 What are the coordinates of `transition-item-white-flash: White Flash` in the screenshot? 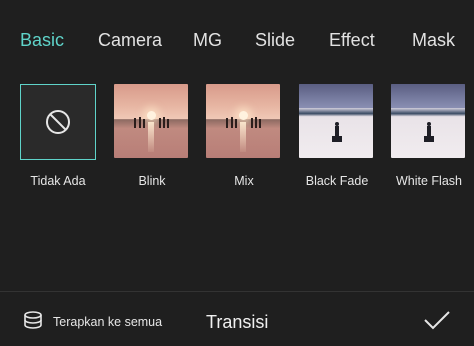 It's located at (429, 136).